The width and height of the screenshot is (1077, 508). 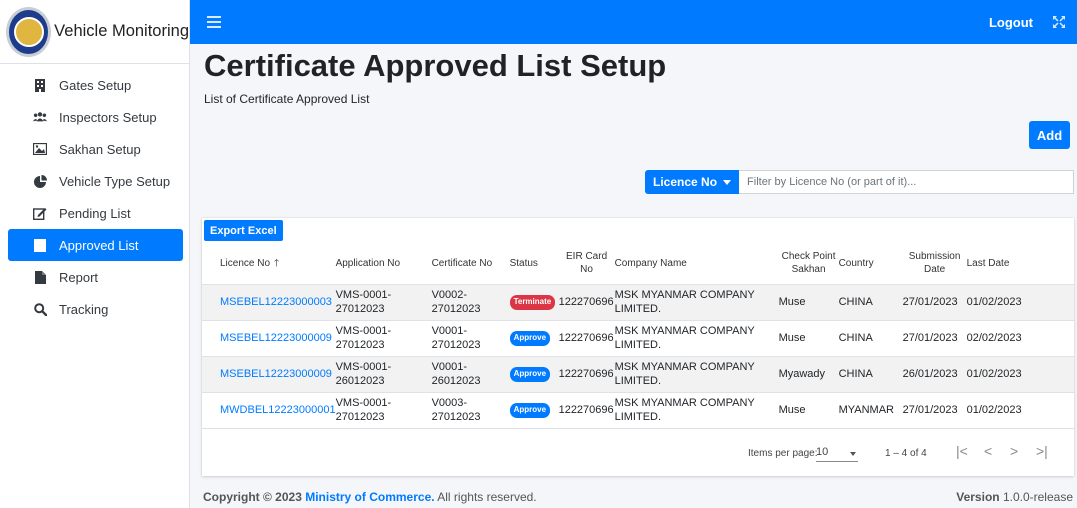 I want to click on sidebar-item-gates-setup: Gates Setup, so click(x=95, y=85).